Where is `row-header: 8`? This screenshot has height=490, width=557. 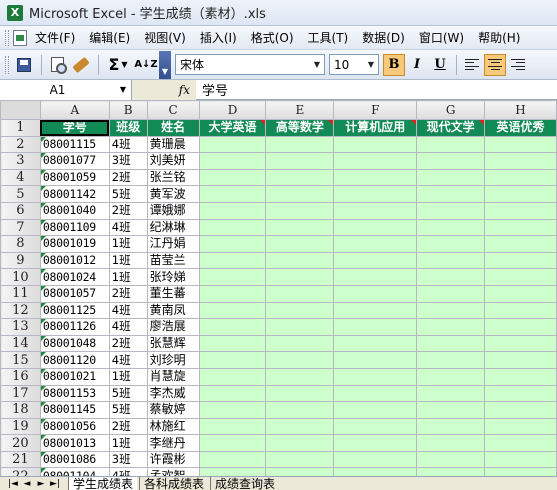
row-header: 8 is located at coordinates (20, 244).